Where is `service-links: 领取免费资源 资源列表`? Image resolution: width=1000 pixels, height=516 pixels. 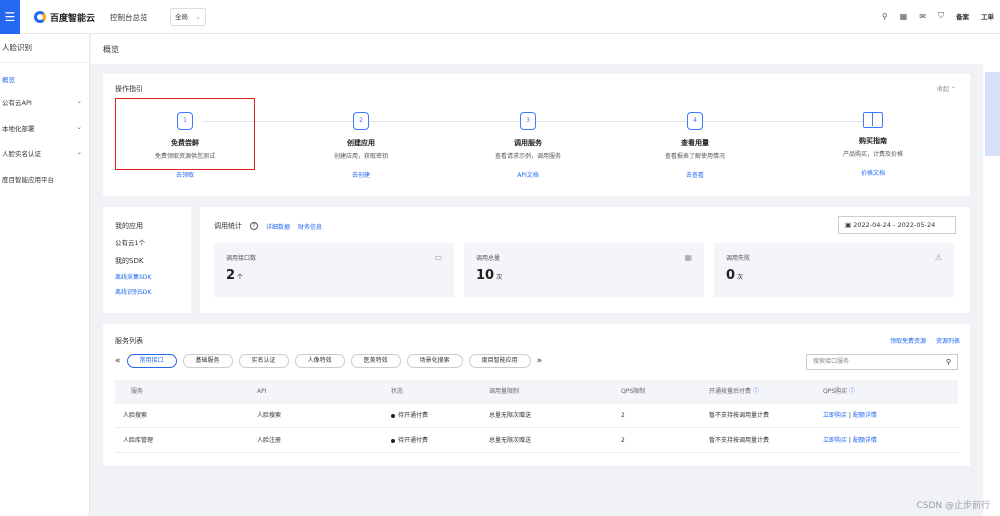 service-links: 领取免费资源 资源列表 is located at coordinates (925, 340).